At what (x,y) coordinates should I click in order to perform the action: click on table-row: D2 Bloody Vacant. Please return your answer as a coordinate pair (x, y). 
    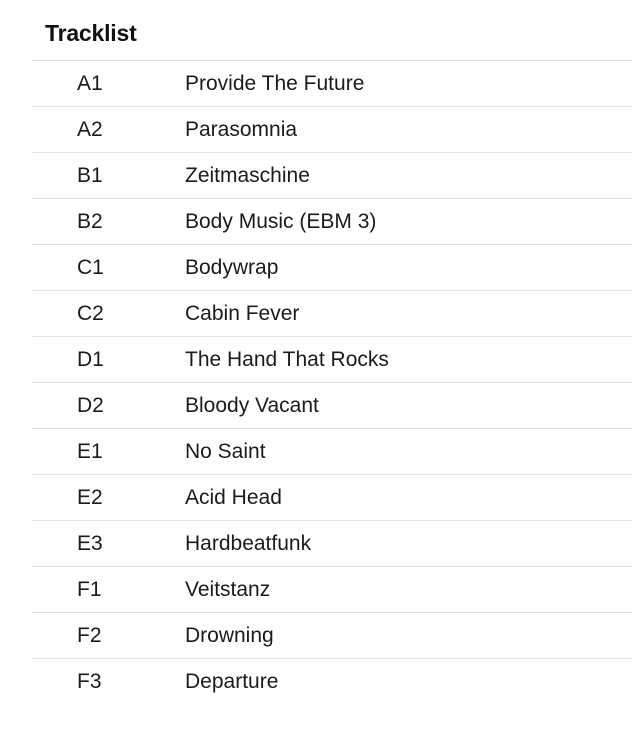
    Looking at the image, I should click on (316, 405).